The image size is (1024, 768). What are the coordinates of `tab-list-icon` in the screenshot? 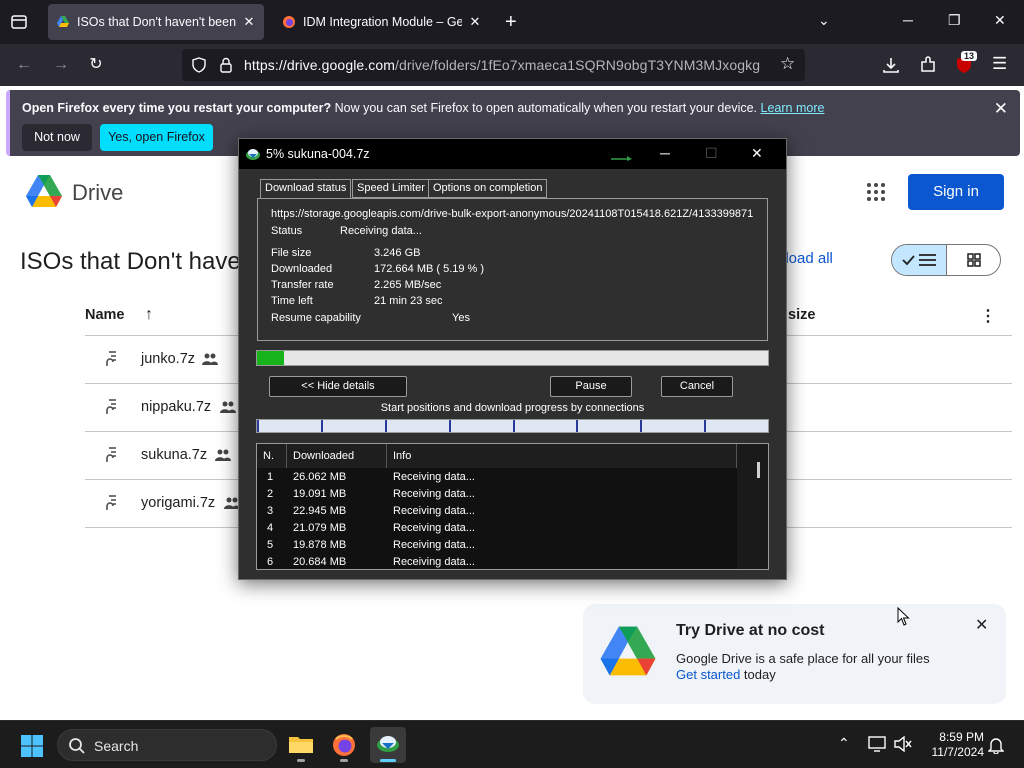 It's located at (19, 22).